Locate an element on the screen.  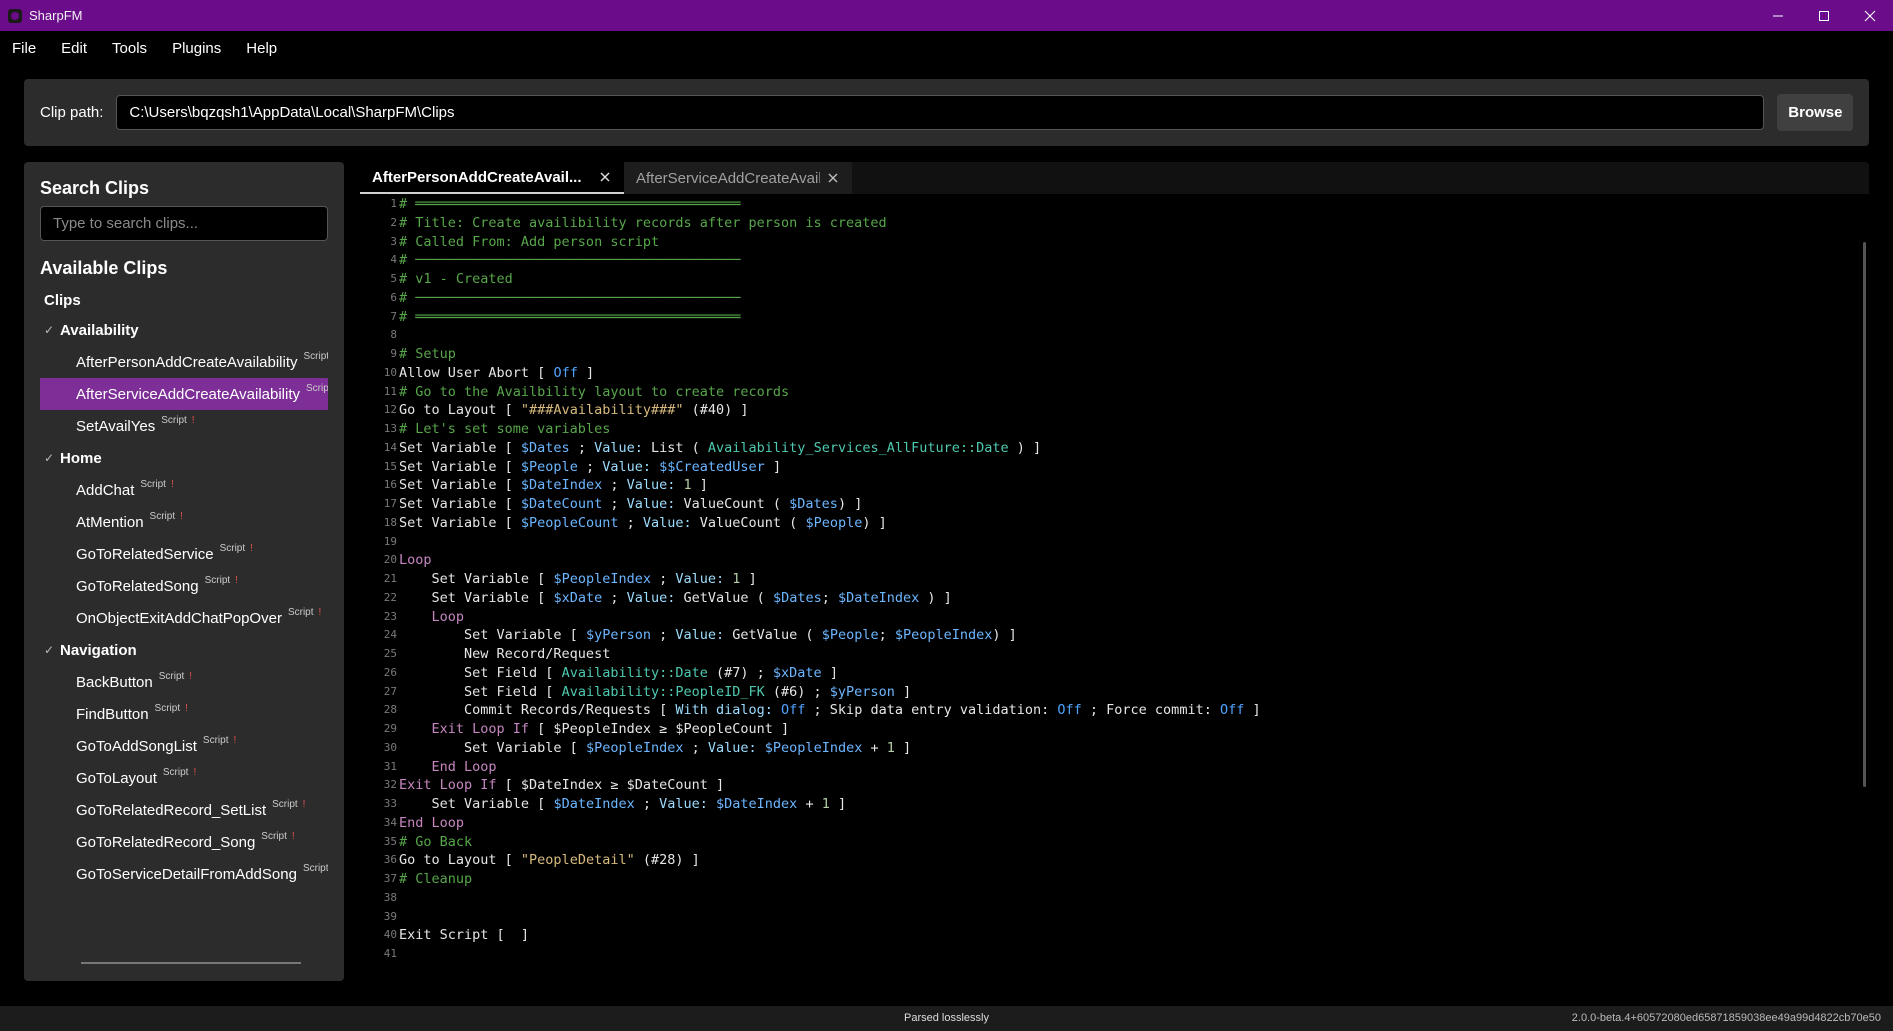
code-token: $yPerson is located at coordinates (618, 635).